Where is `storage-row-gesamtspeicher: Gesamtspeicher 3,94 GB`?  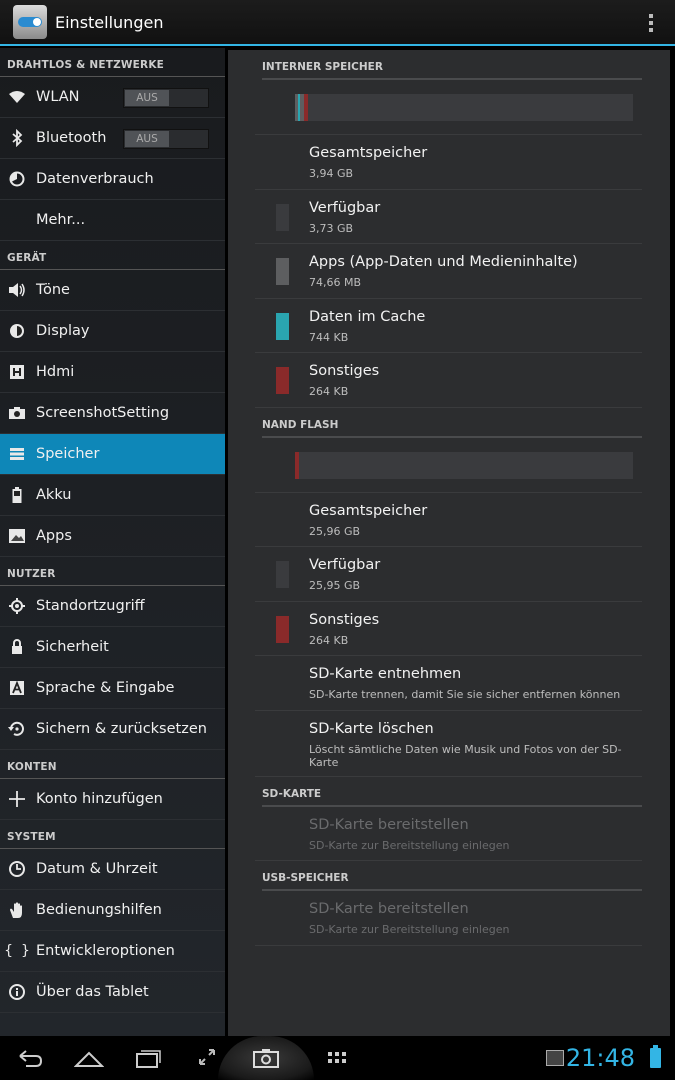
storage-row-gesamtspeicher: Gesamtspeicher 3,94 GB is located at coordinates (448, 162).